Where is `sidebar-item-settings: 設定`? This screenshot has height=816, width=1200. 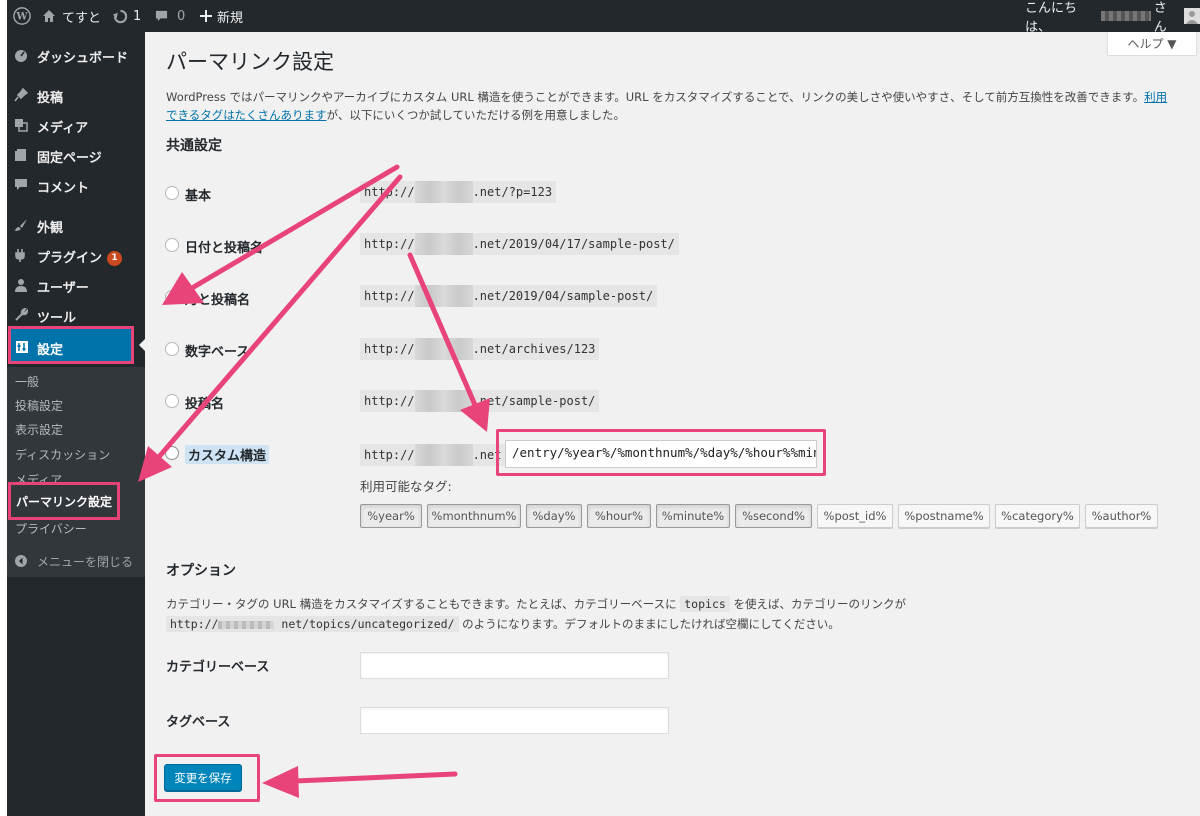 sidebar-item-settings: 設定 is located at coordinates (71, 345).